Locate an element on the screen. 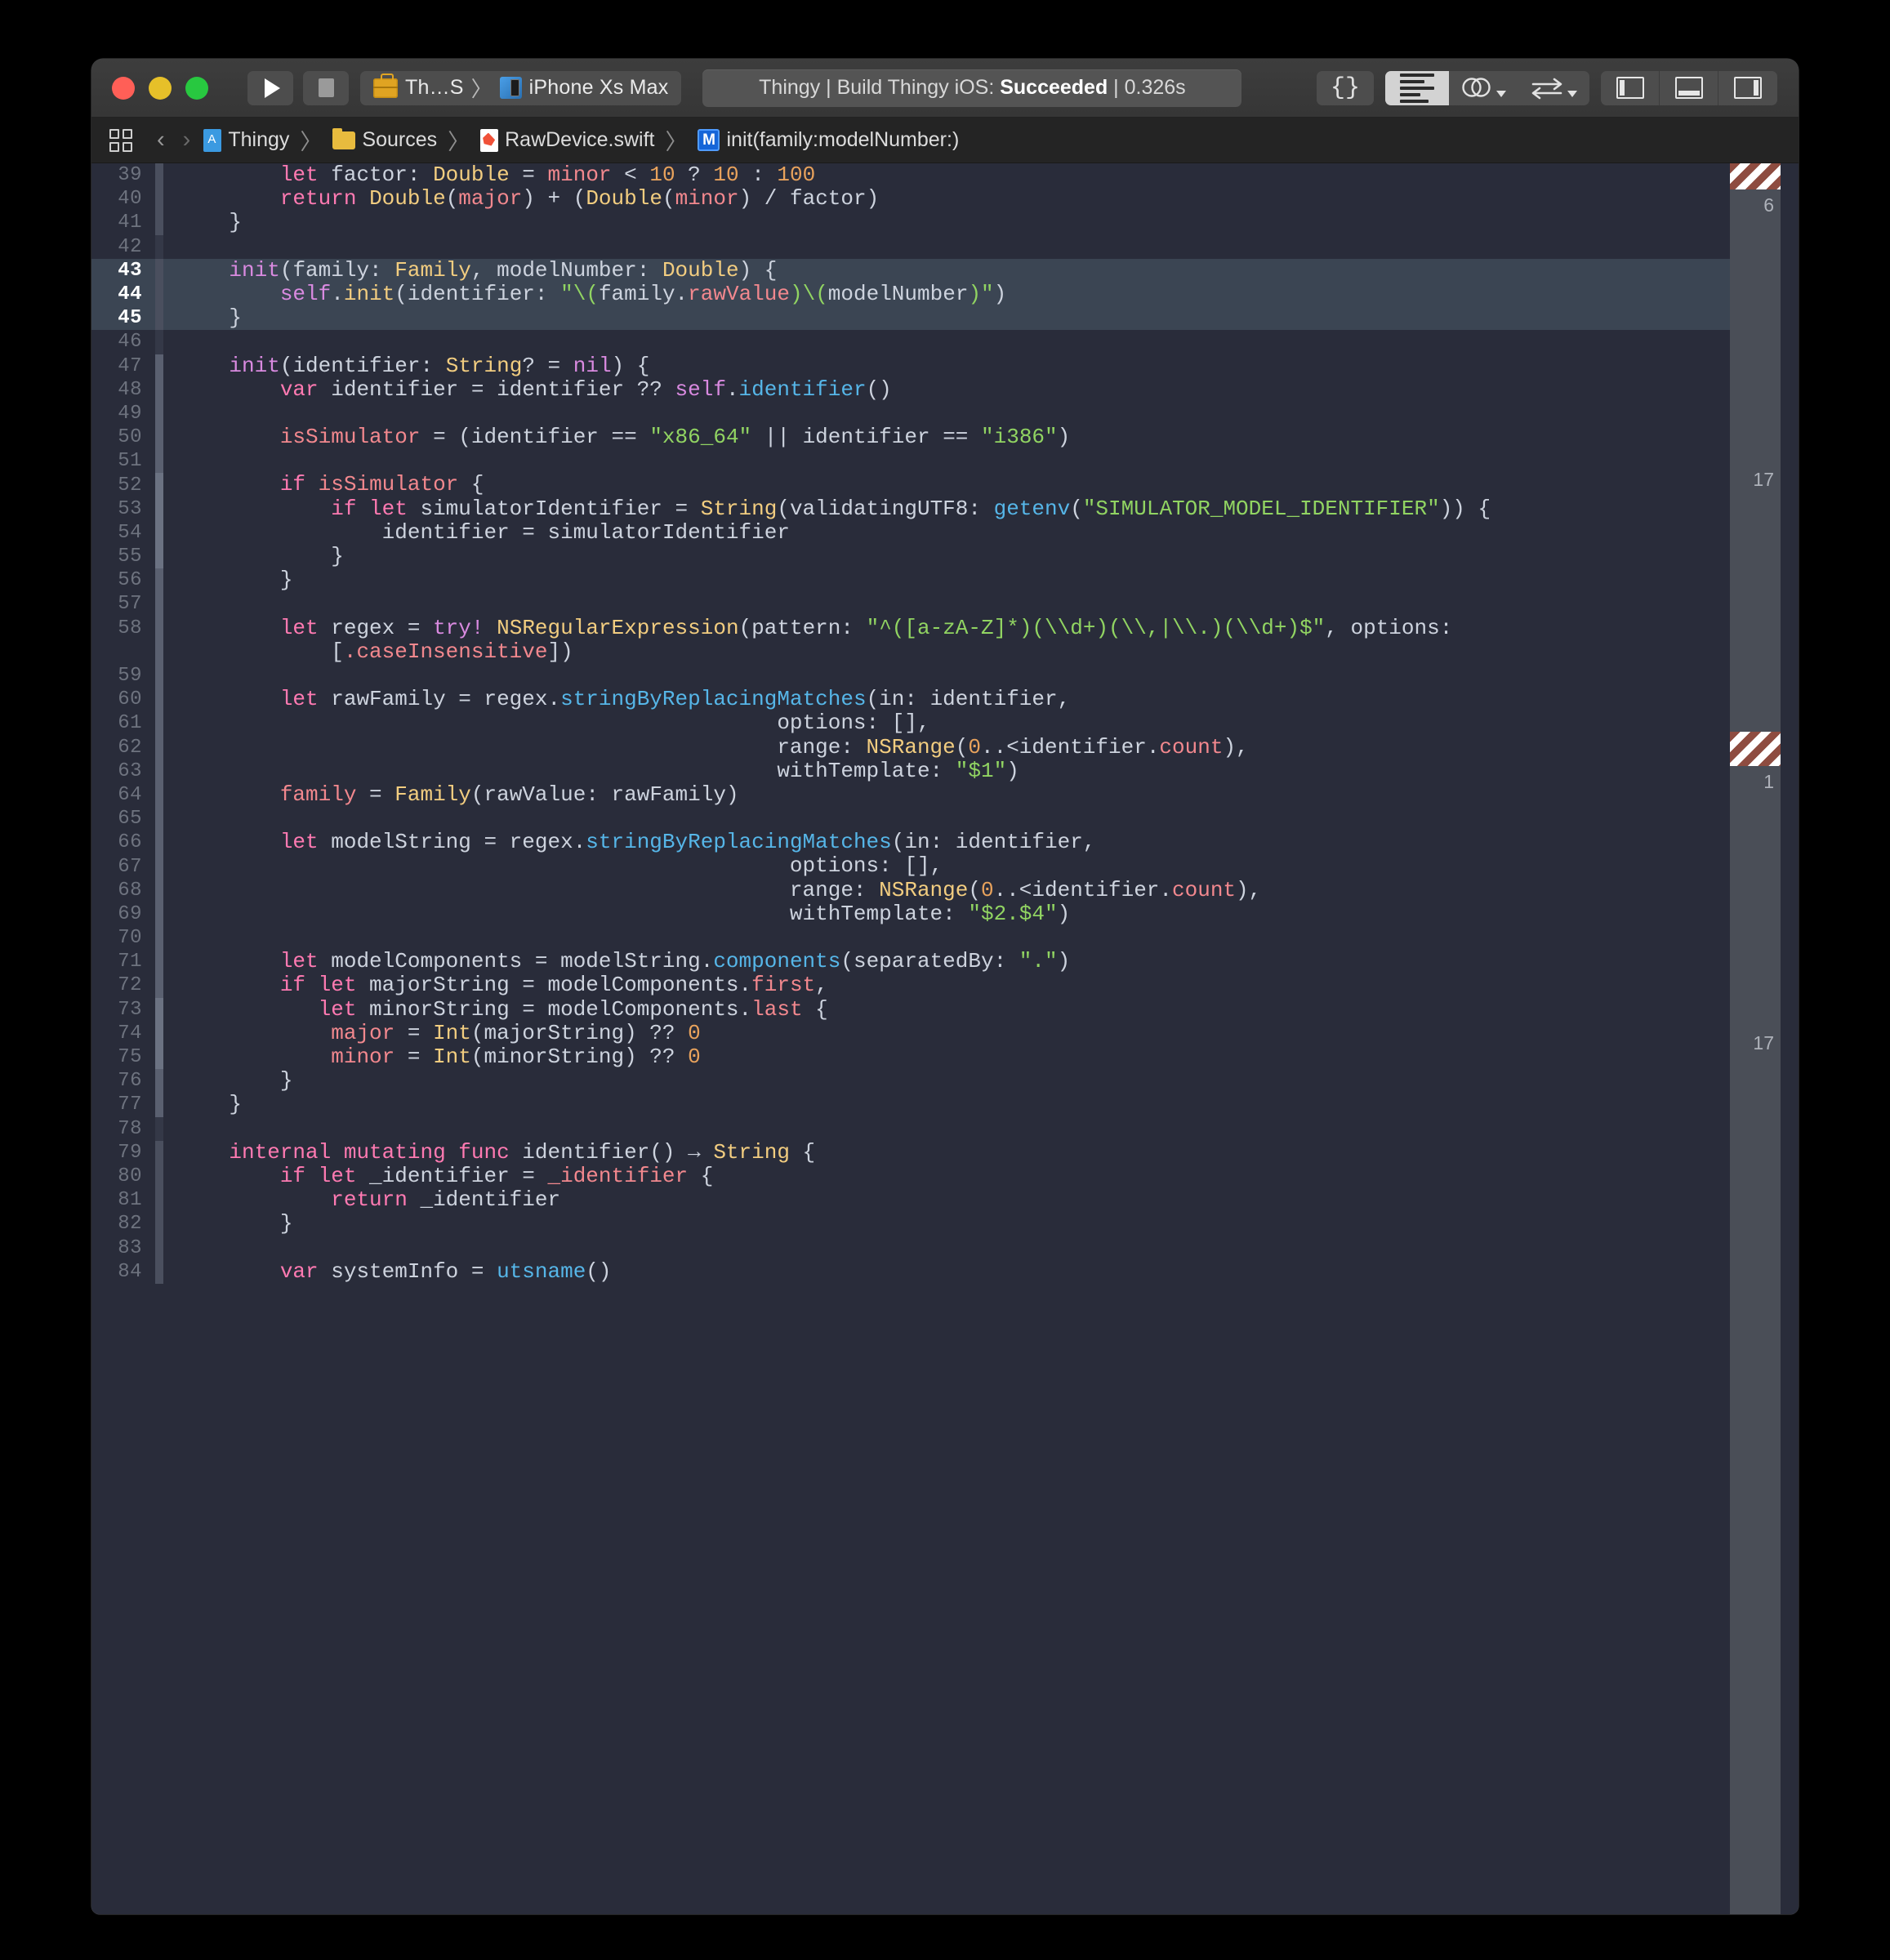 Image resolution: width=1890 pixels, height=1960 pixels. breadcrumb-item-member: M init(family:modelNumber:) is located at coordinates (828, 140).